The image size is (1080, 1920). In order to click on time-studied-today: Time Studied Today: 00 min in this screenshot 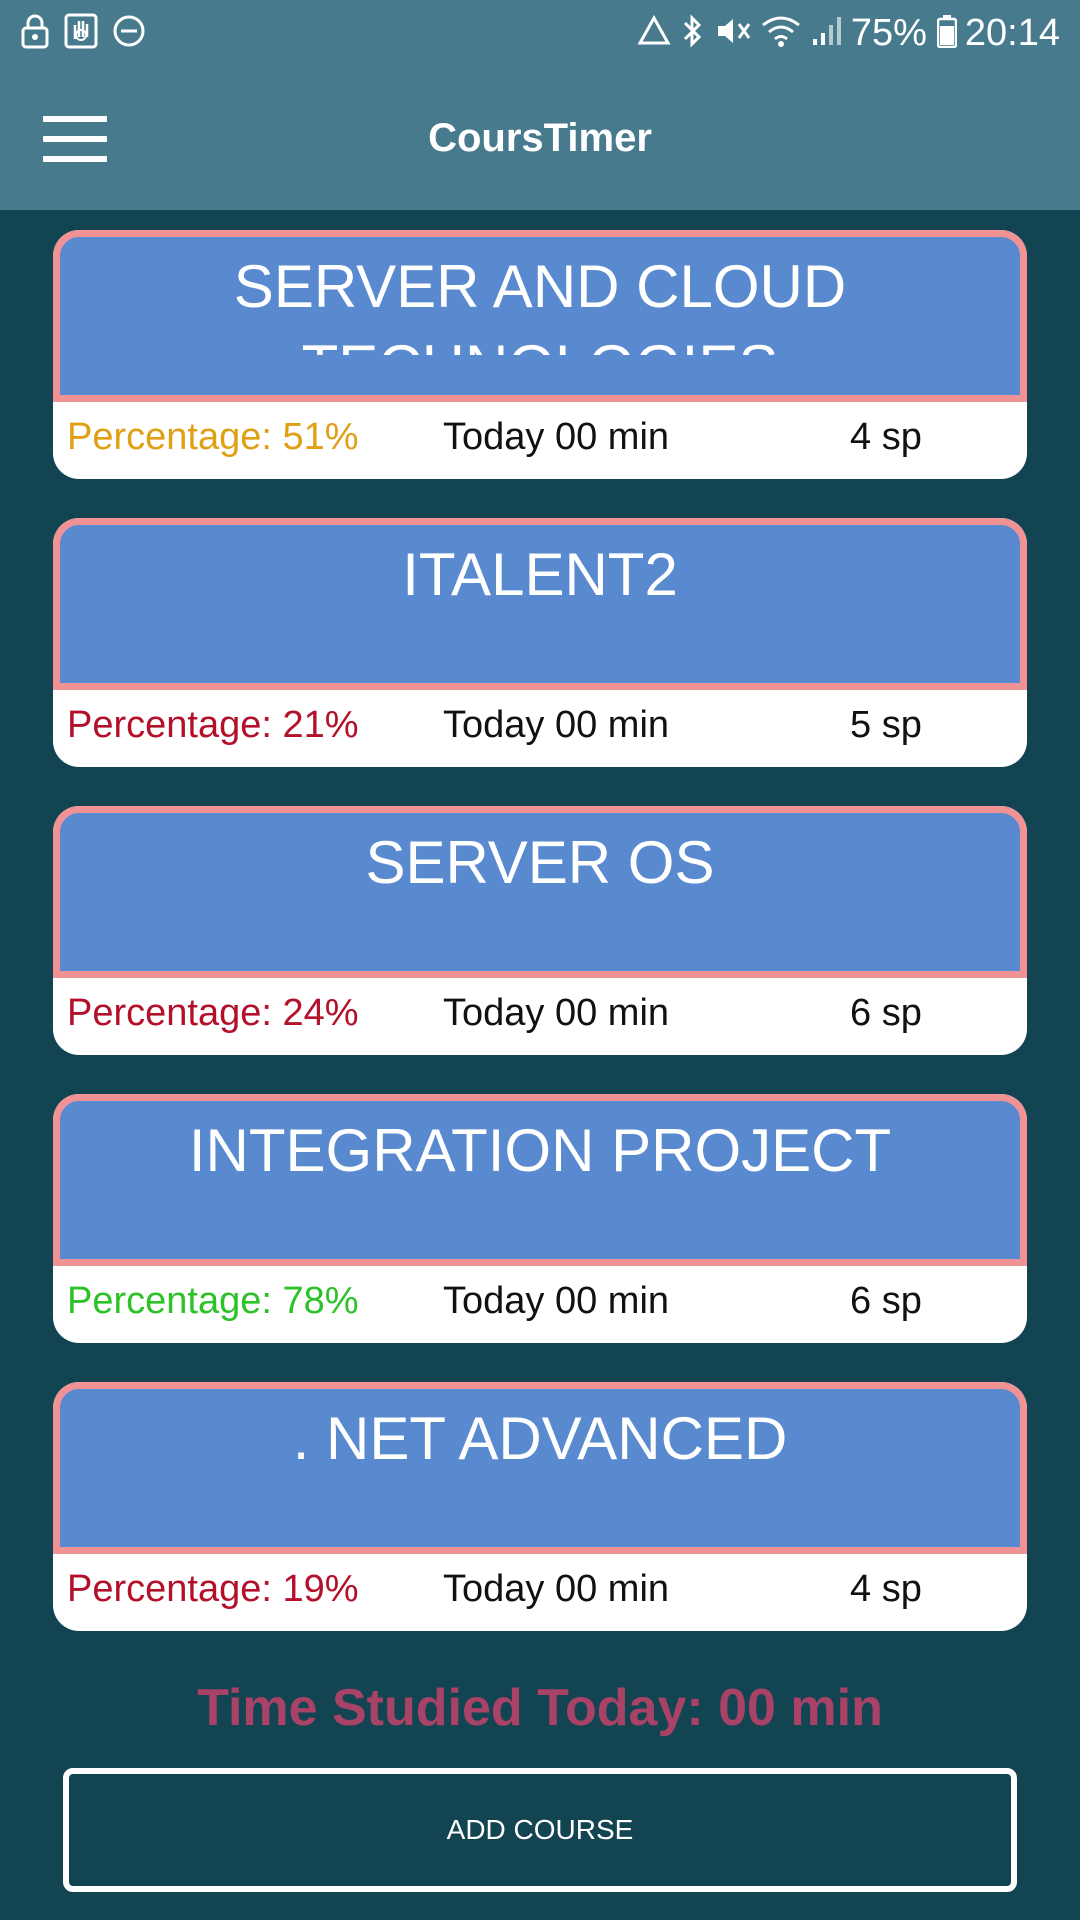, I will do `click(540, 1708)`.